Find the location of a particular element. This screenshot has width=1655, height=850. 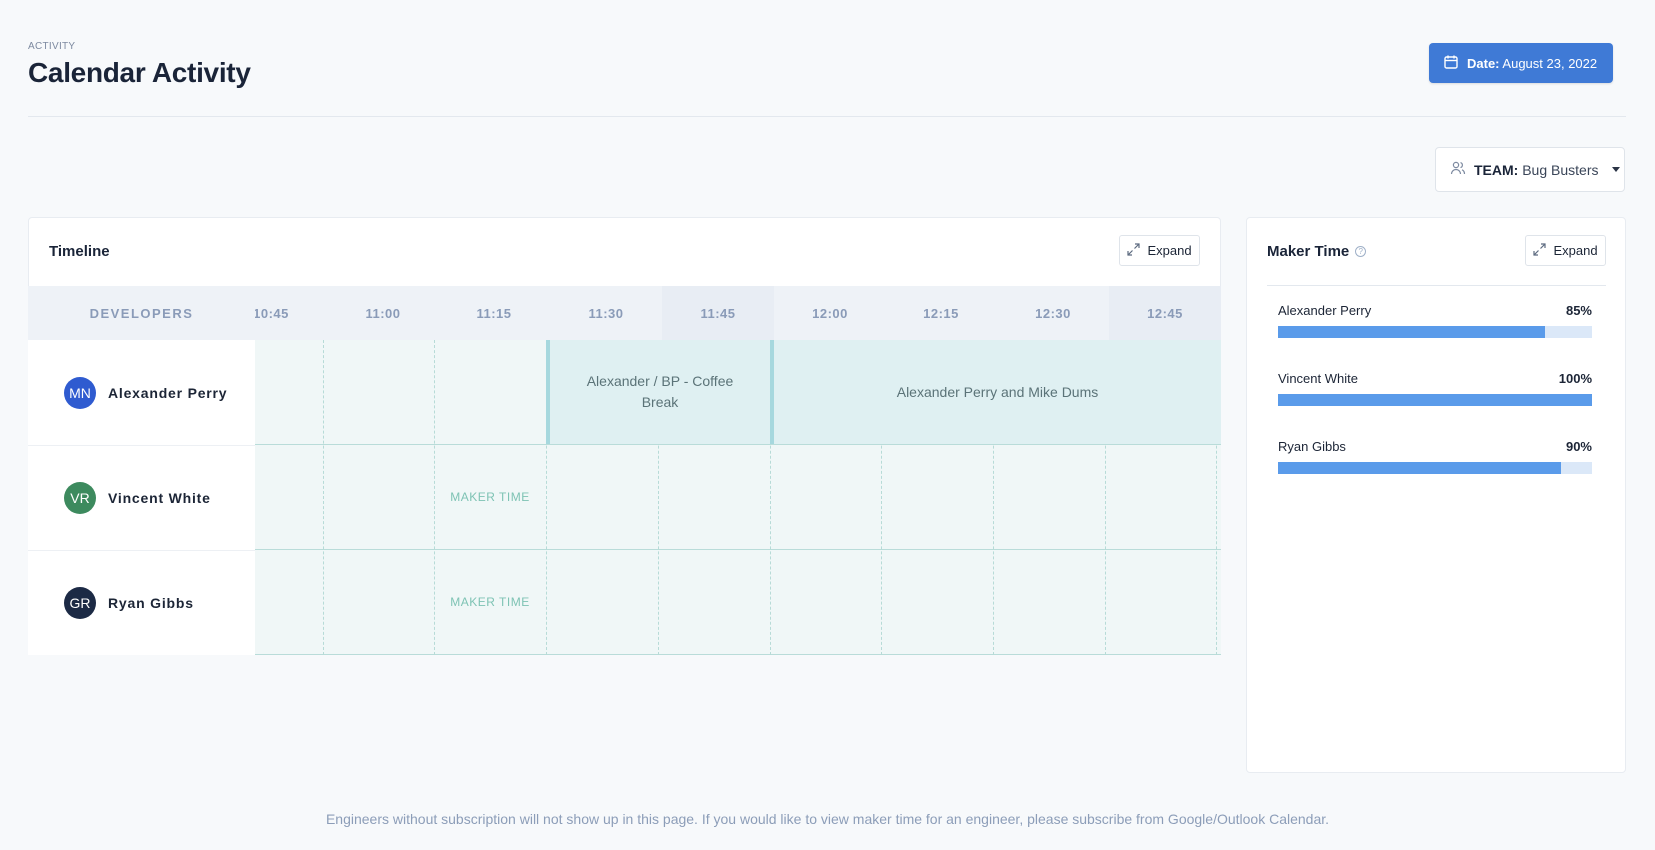

date-label: Date: is located at coordinates (1483, 63).